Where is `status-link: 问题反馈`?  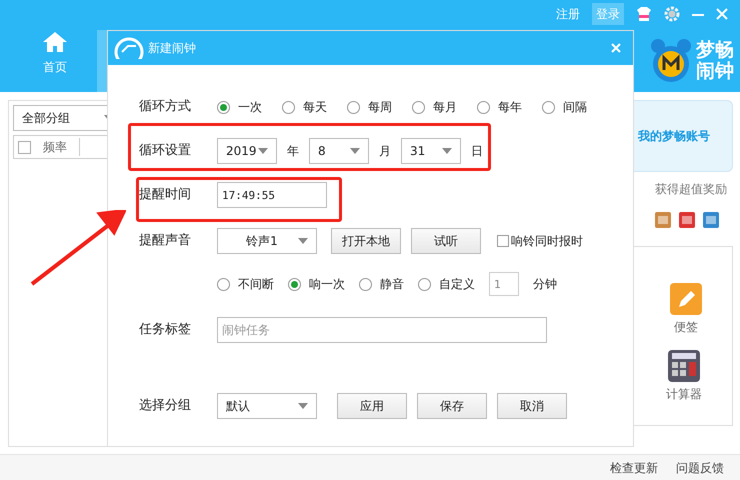
status-link: 问题反馈 is located at coordinates (700, 467).